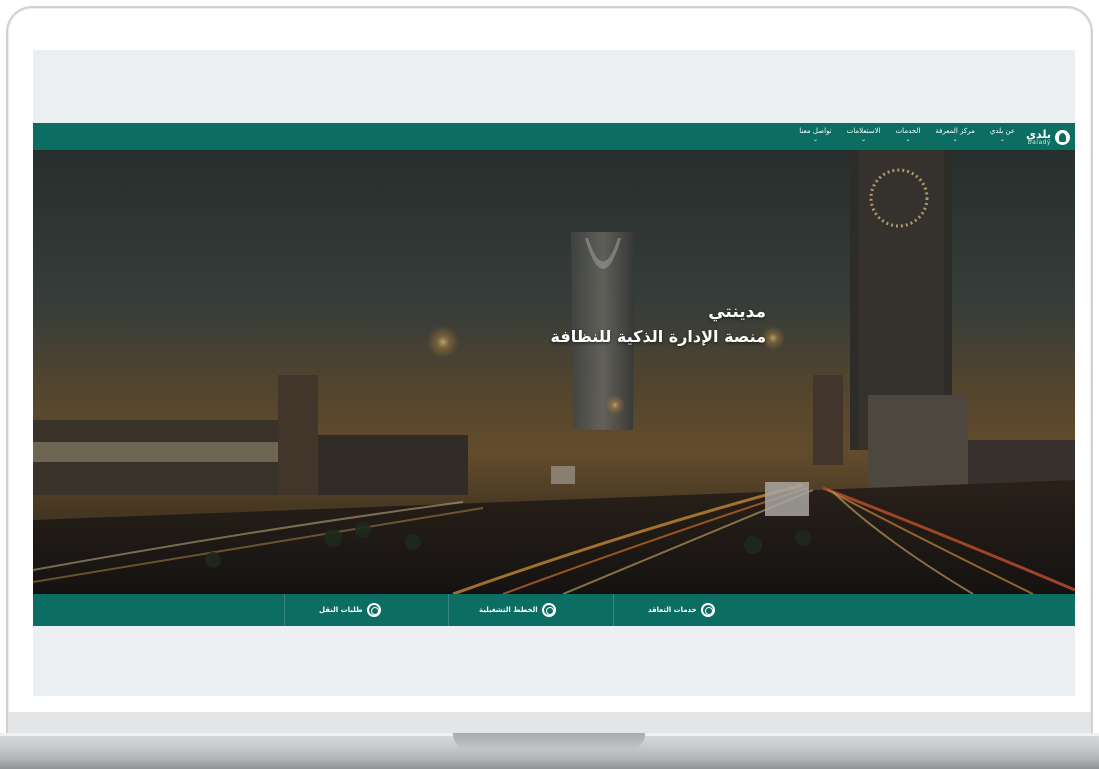 This screenshot has height=769, width=1099. I want to click on nav-item-label: مركز المعرفة, so click(955, 131).